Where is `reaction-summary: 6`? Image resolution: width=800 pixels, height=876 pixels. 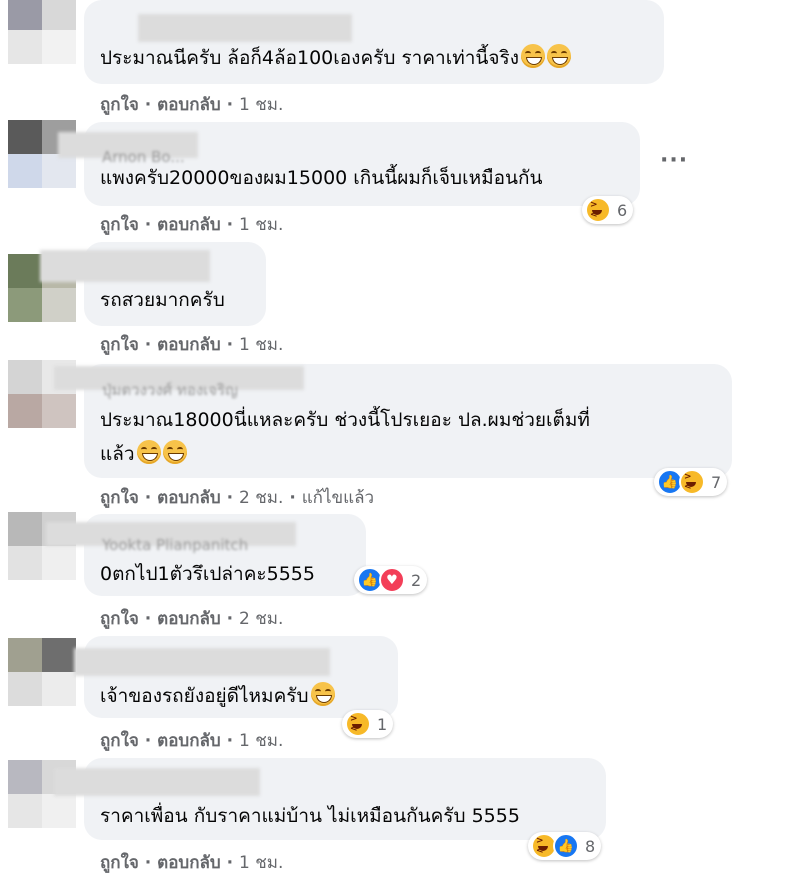 reaction-summary: 6 is located at coordinates (608, 210).